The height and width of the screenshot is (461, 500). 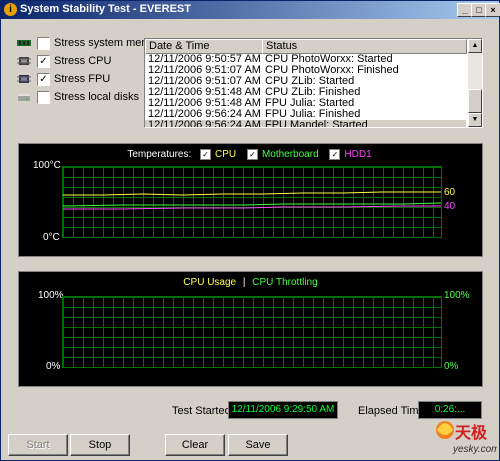 What do you see at coordinates (258, 445) in the screenshot?
I see `save-button: Save` at bounding box center [258, 445].